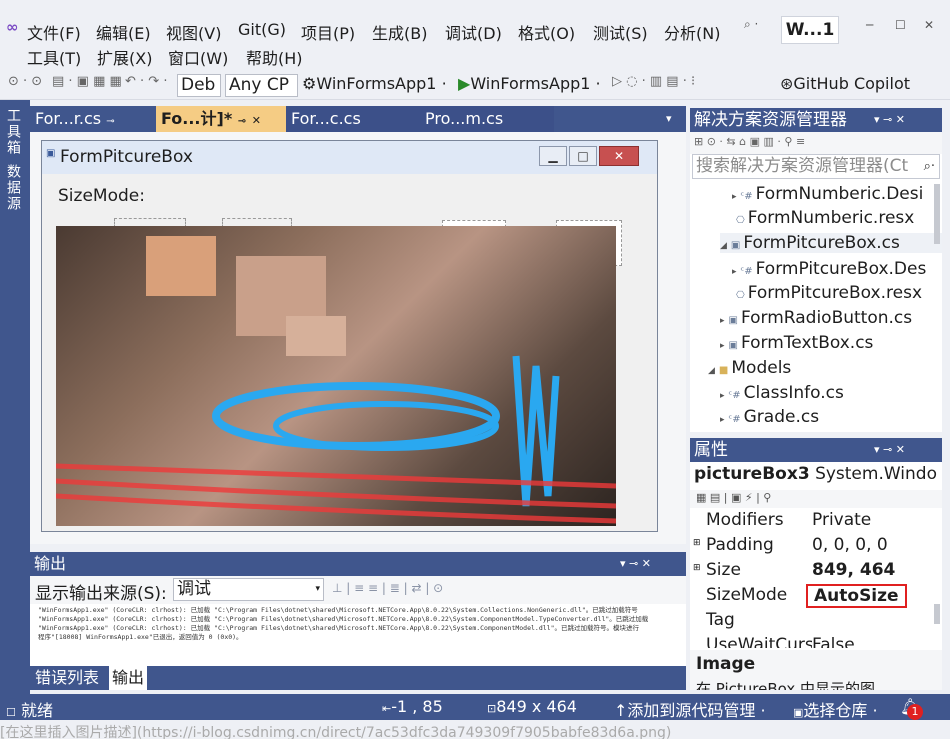 The width and height of the screenshot is (950, 739). I want to click on solution-search-input: 搜索解决方案资源管理器(Ct ⌕·, so click(816, 166).